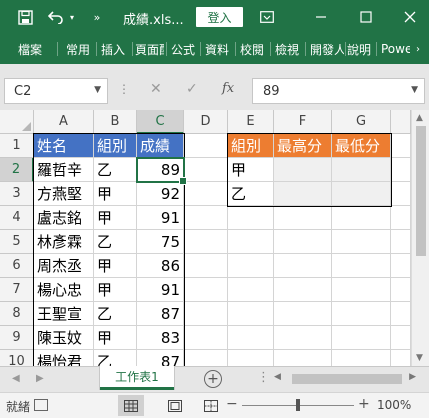  I want to click on cell-score: 86, so click(160, 266).